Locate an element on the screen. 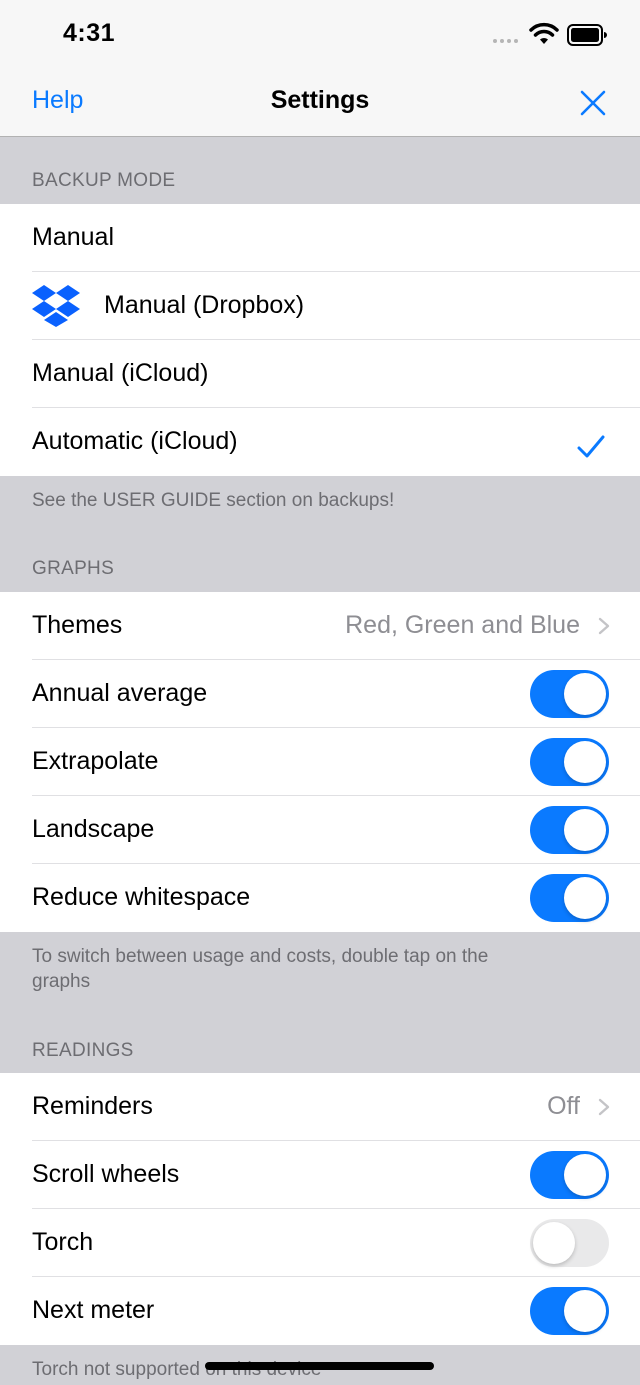 The height and width of the screenshot is (1385, 640). next-meter-row: Next meter is located at coordinates (320, 1311).